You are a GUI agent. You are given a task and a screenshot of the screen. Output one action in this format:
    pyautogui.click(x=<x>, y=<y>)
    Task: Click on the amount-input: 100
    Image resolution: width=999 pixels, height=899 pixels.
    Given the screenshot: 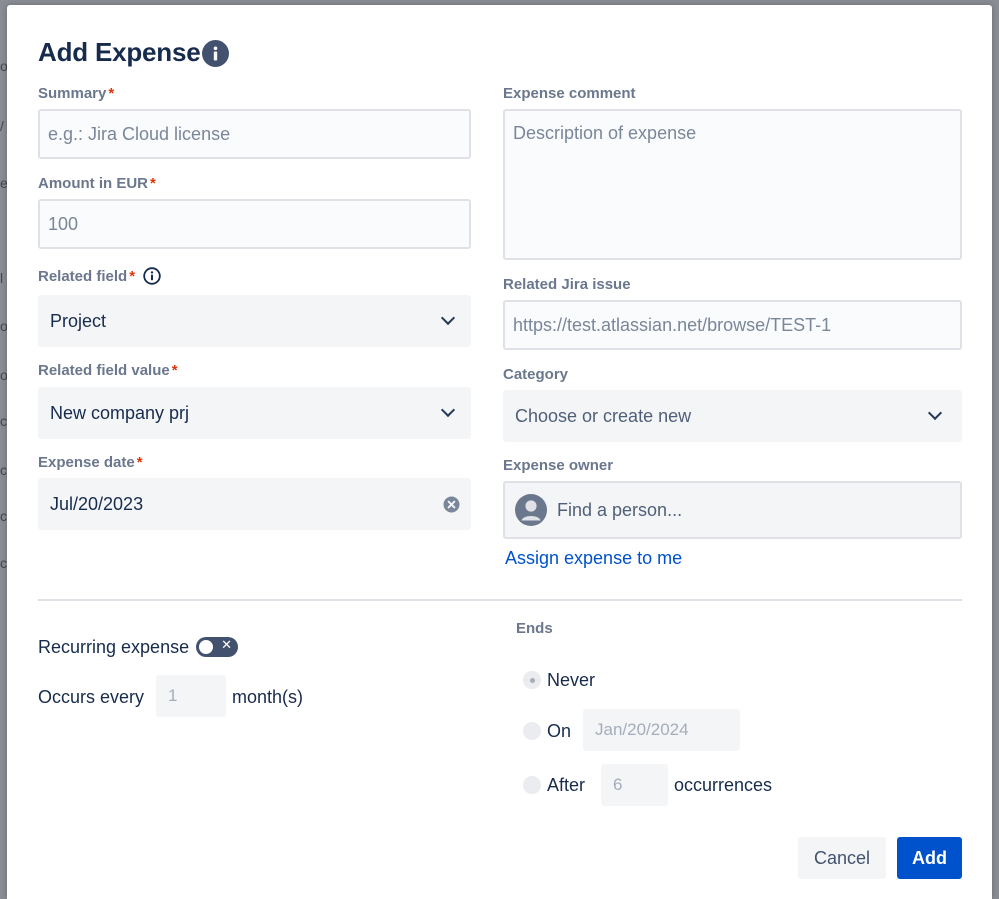 What is the action you would take?
    pyautogui.click(x=254, y=224)
    